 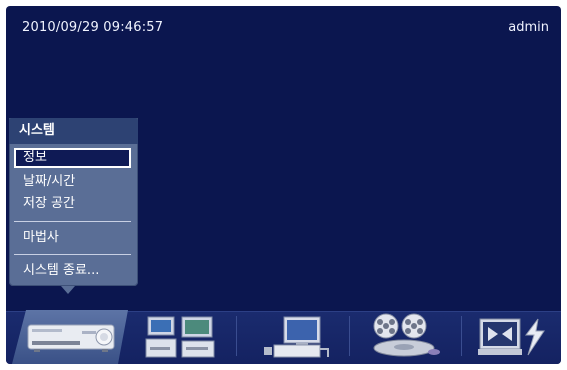 I want to click on network-computers-icon, so click(x=180, y=337).